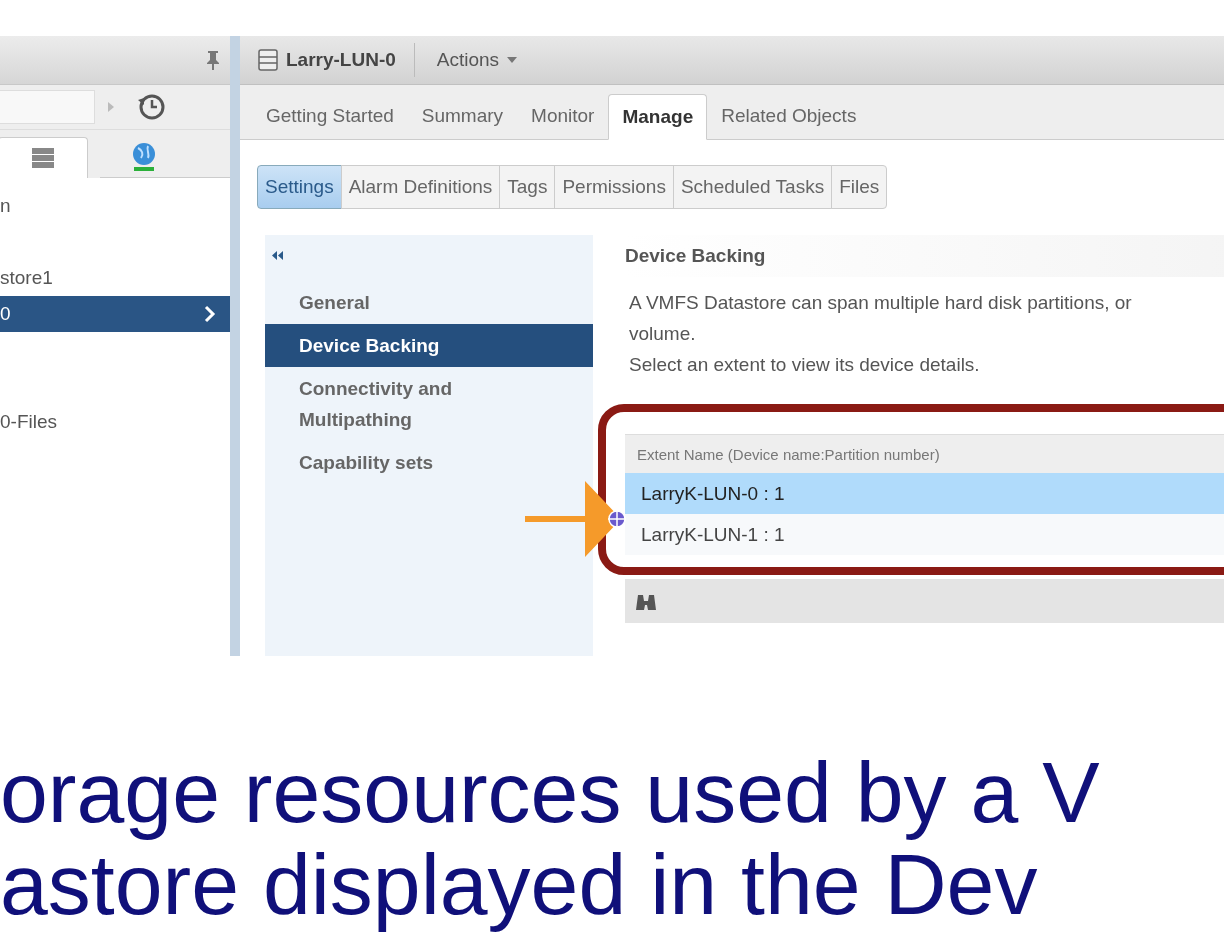 Image resolution: width=1224 pixels, height=946 pixels. I want to click on tab: Summary, so click(462, 116).